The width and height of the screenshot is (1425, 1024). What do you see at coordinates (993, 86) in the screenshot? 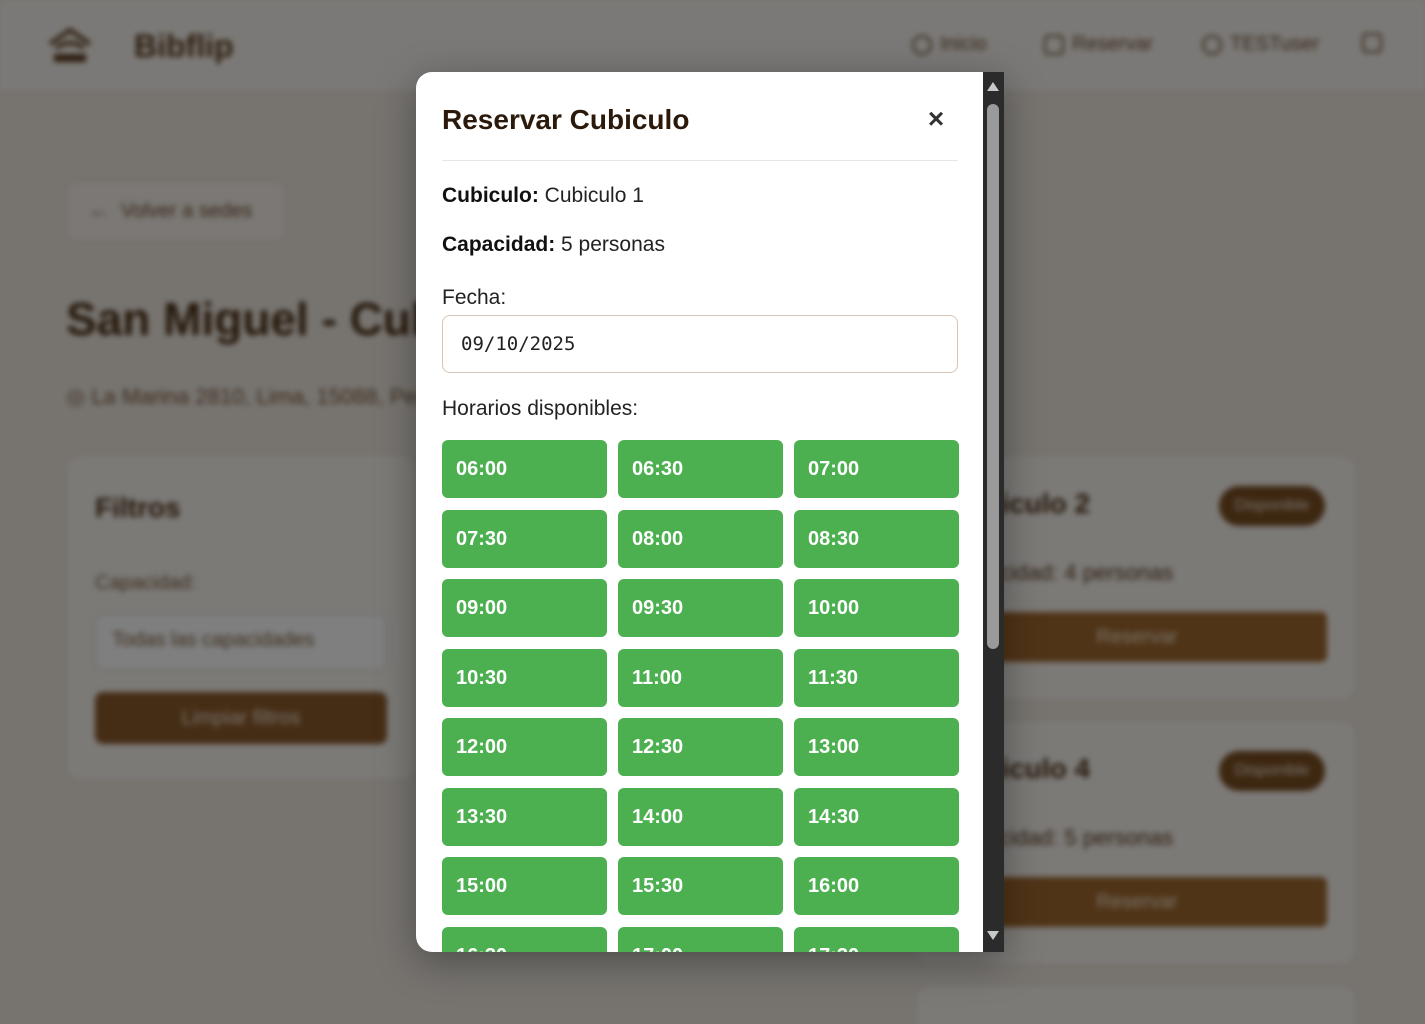
I see `scroll-up-arrow-icon` at bounding box center [993, 86].